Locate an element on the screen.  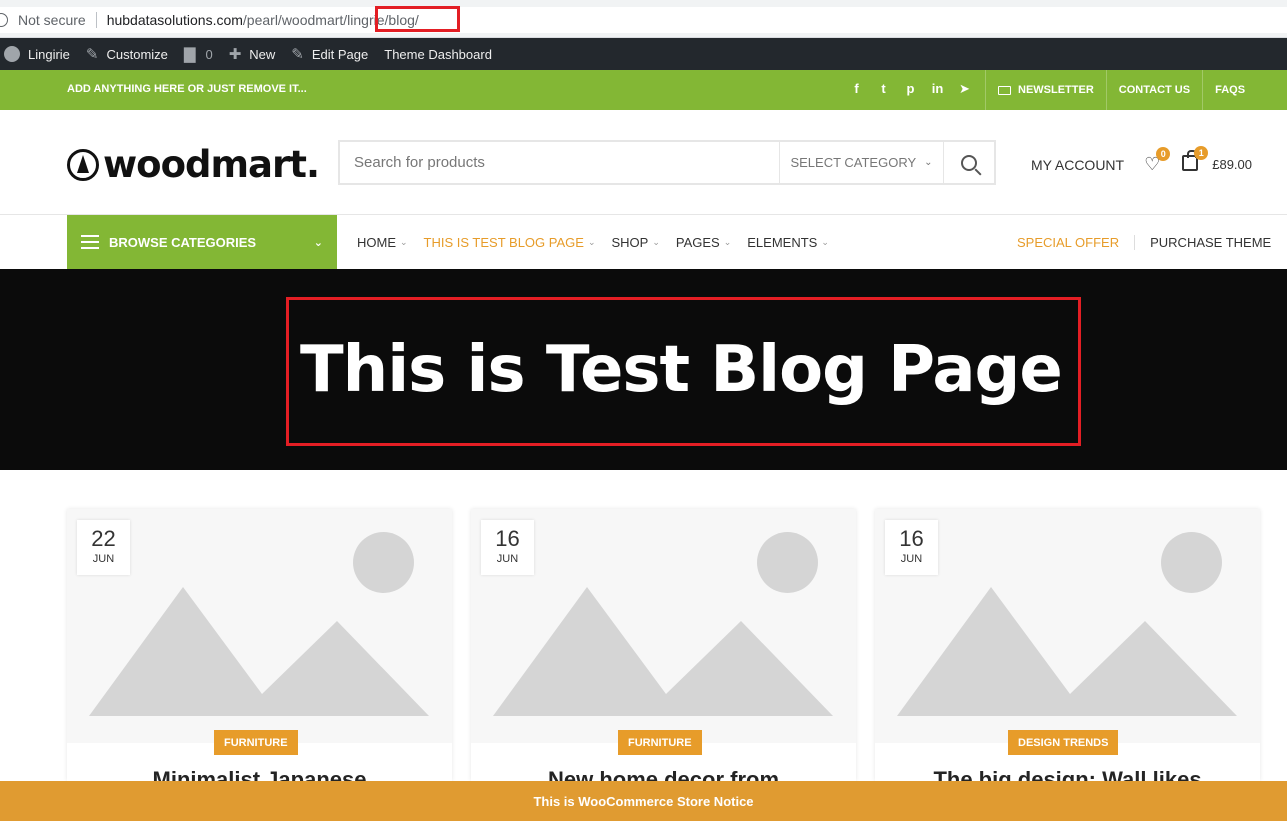
purchase-theme-link: PURCHASE THEME is located at coordinates (1203, 242).